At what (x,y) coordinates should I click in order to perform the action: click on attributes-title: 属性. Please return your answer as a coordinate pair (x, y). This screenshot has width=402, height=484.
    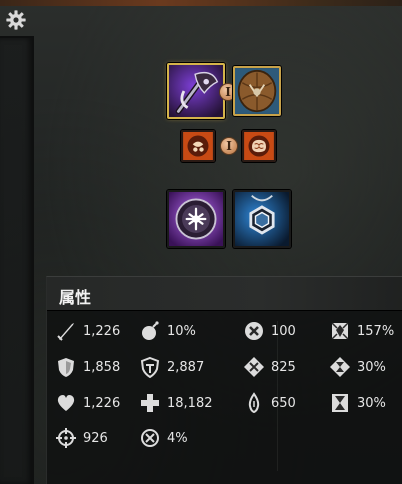
    Looking at the image, I should click on (75, 297).